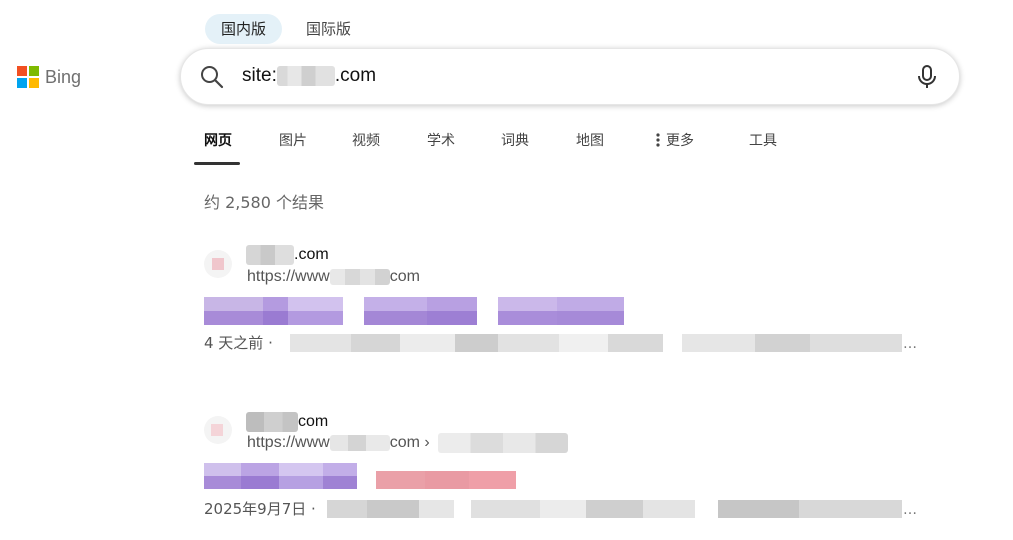  I want to click on tab-maps: 地图, so click(590, 140).